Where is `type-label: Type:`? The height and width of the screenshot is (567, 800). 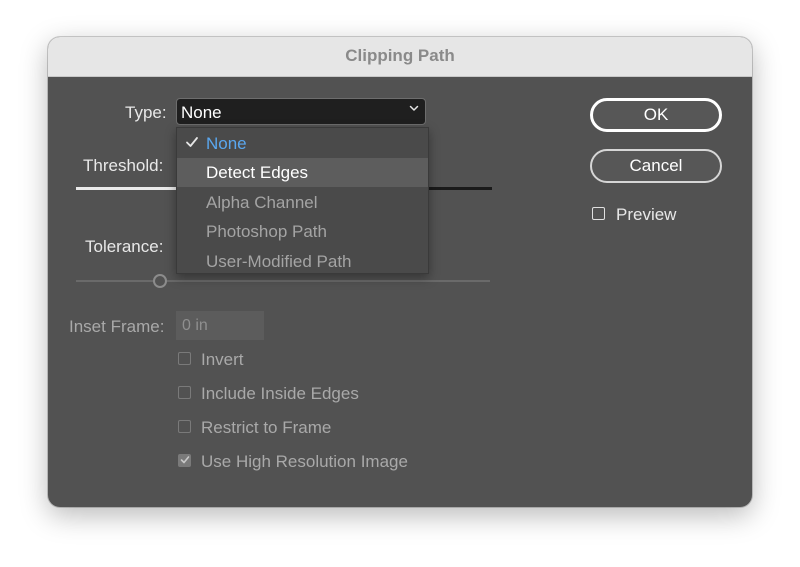
type-label: Type: is located at coordinates (146, 112).